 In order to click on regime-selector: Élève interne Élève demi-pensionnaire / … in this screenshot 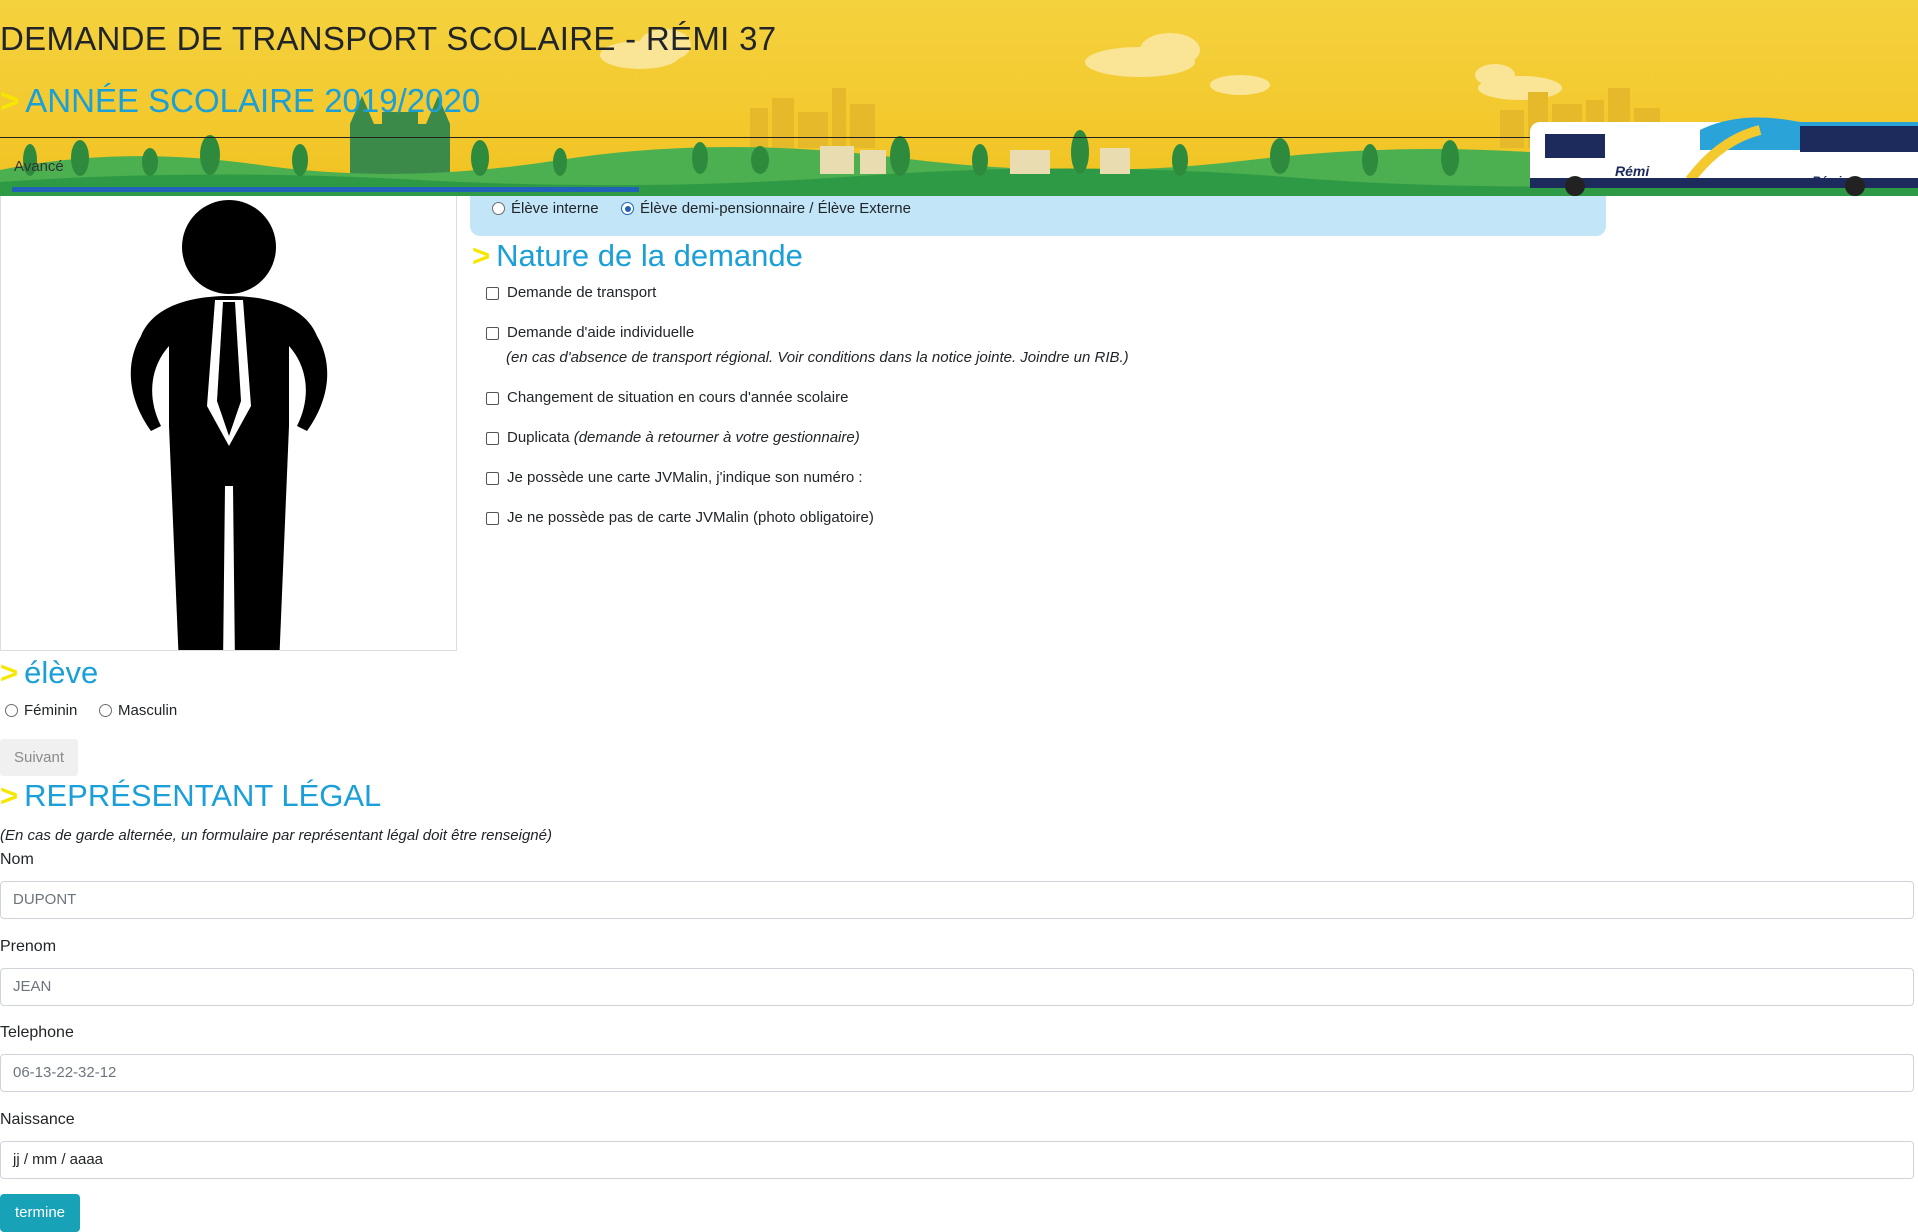, I will do `click(1038, 216)`.